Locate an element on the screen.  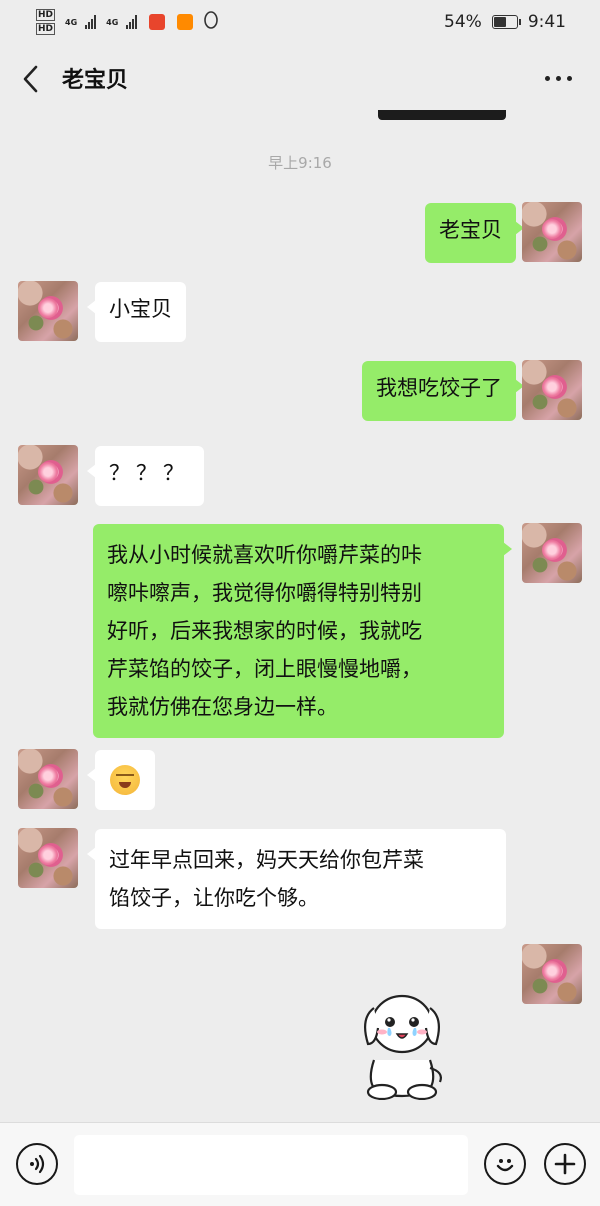
message-bubble-me: 我想吃饺子了 is located at coordinates (443, 391).